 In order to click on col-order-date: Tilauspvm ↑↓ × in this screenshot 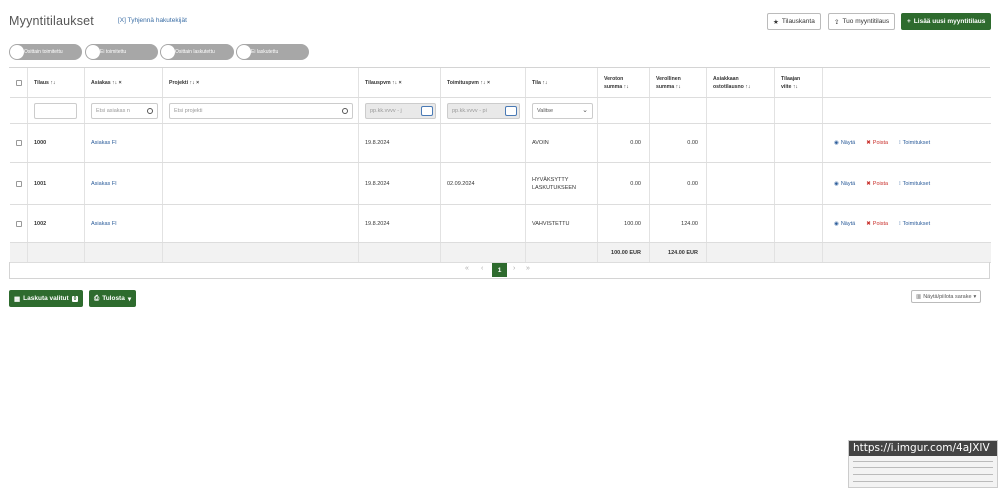, I will do `click(400, 82)`.